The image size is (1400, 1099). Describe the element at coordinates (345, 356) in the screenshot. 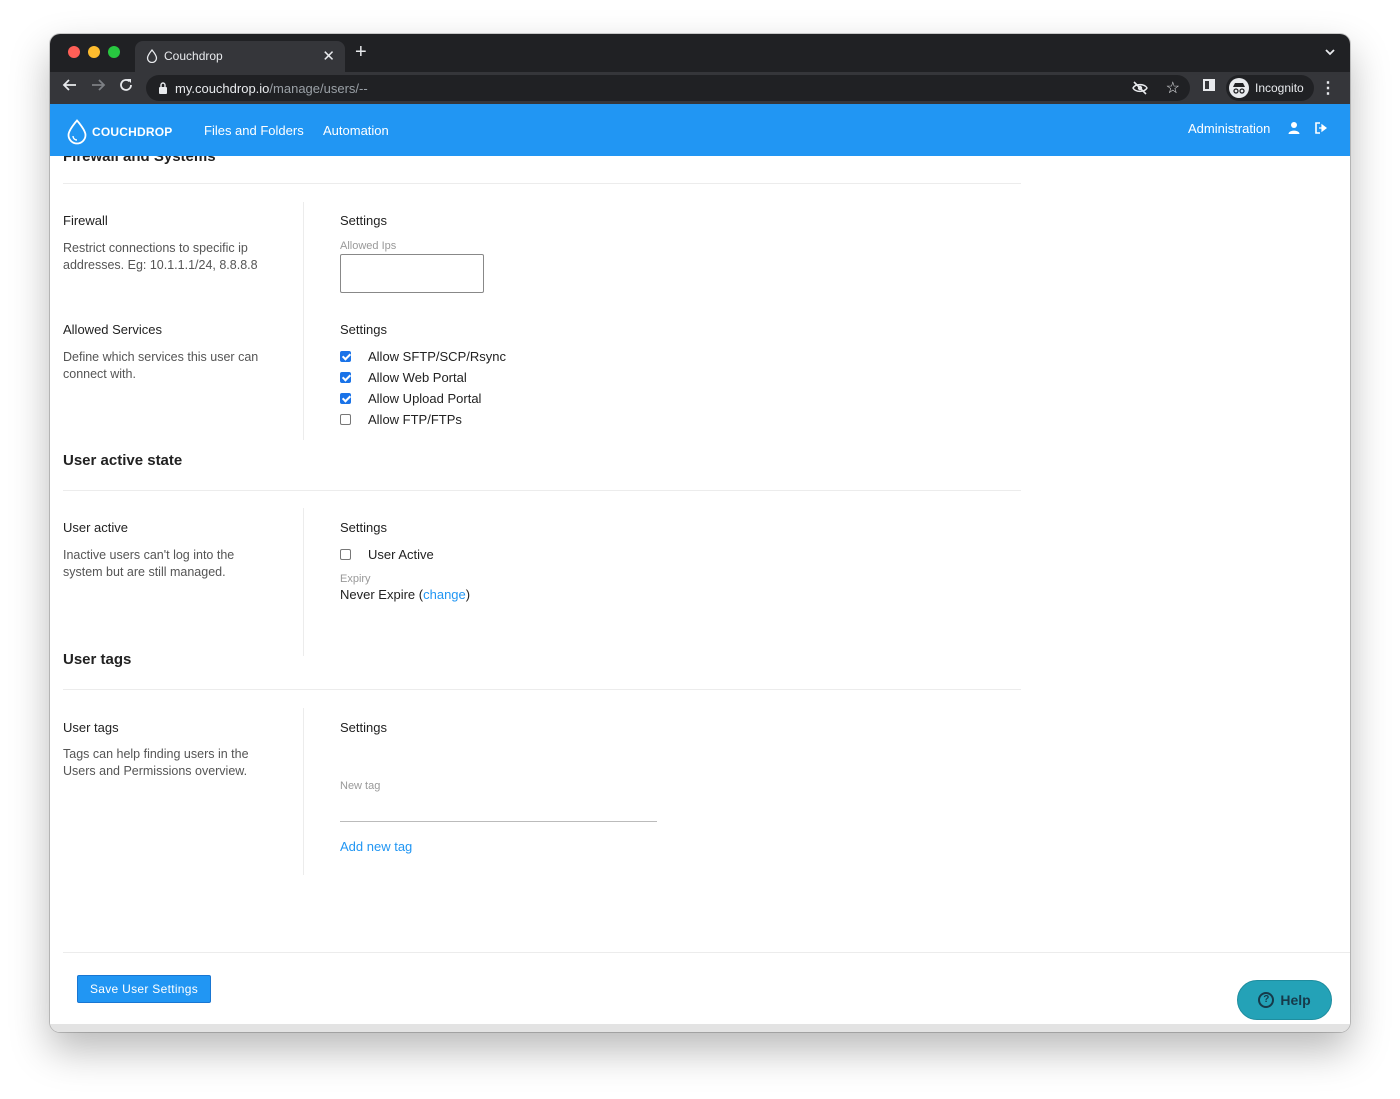

I see `allow-sftp-checkbox` at that location.